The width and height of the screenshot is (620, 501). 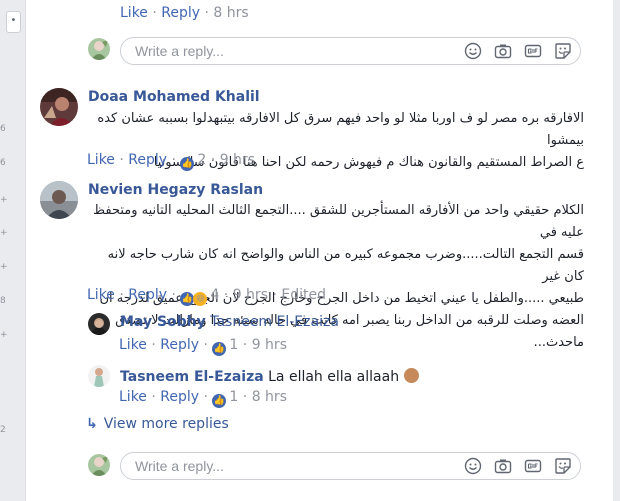 I want to click on edge-fragment: 8, so click(x=3, y=301).